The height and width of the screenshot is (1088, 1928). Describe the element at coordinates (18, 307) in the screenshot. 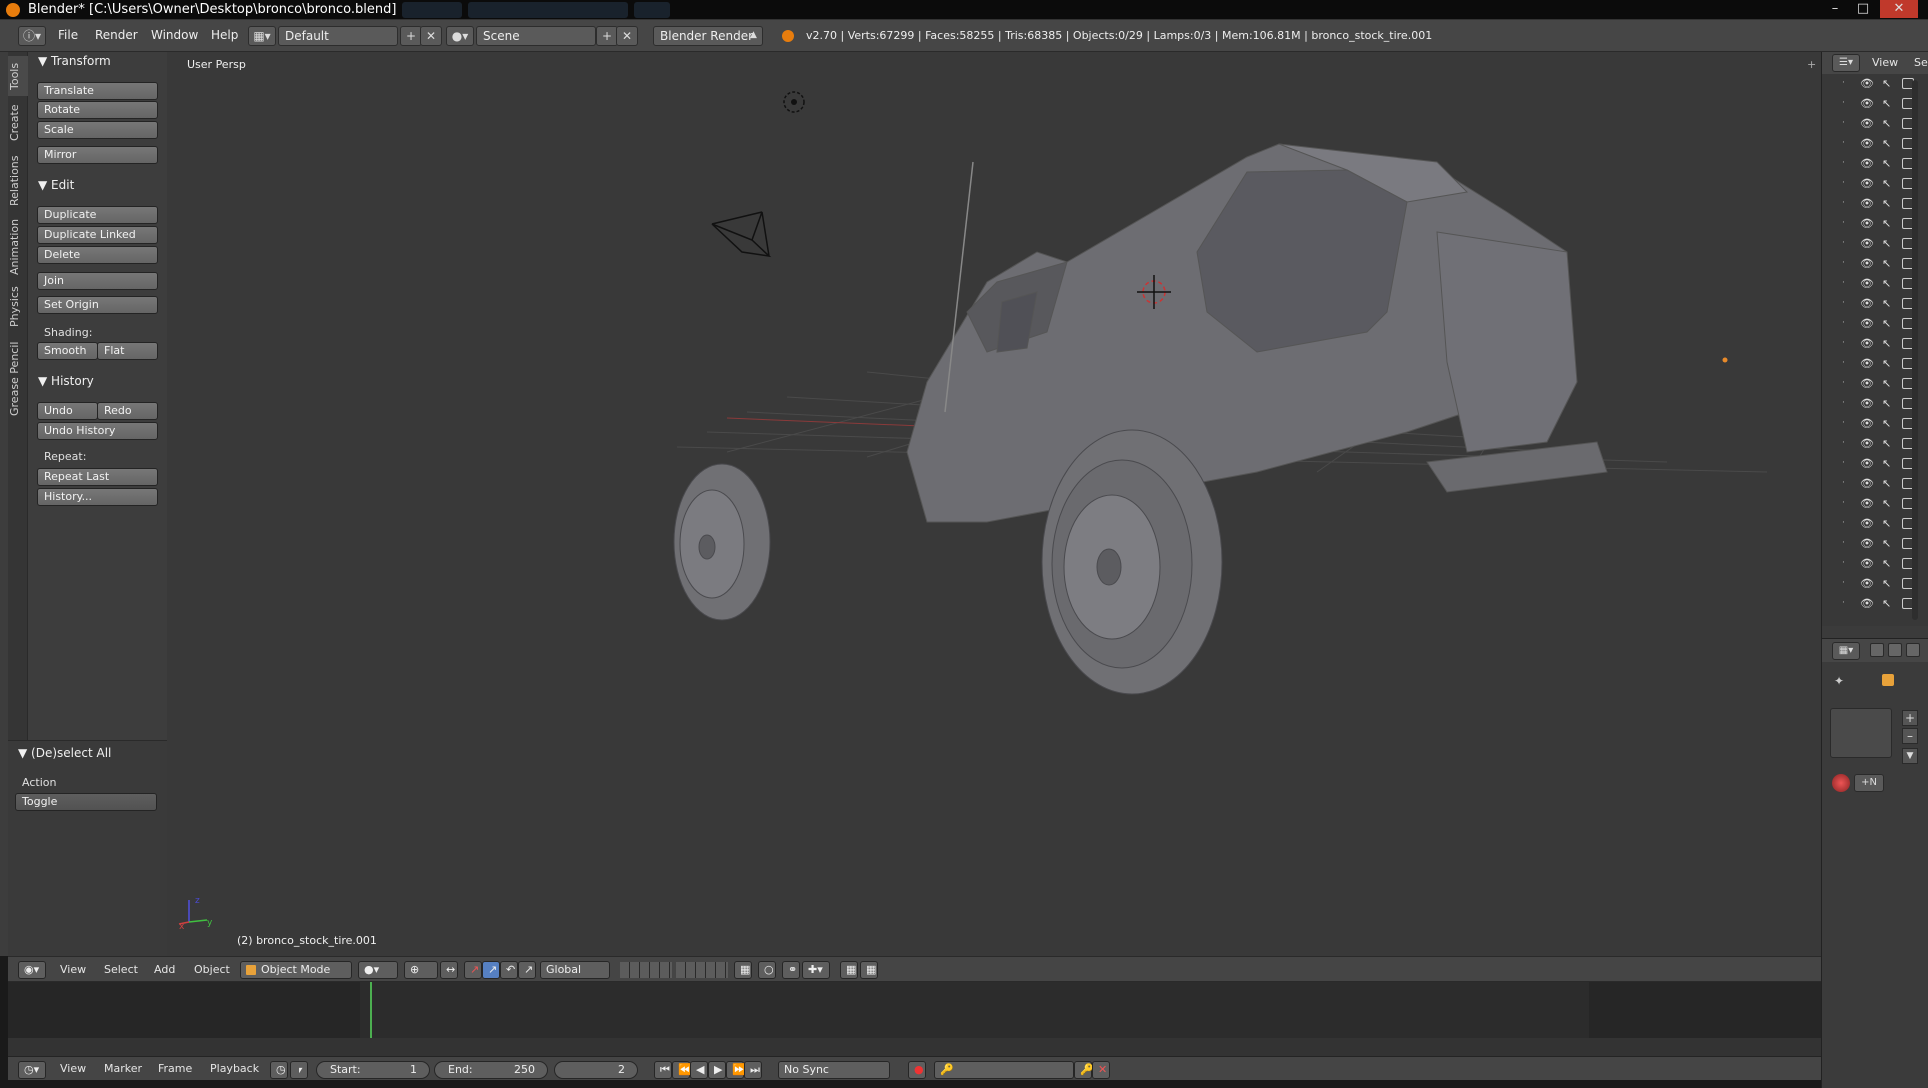

I see `tab-physics: Physics` at that location.